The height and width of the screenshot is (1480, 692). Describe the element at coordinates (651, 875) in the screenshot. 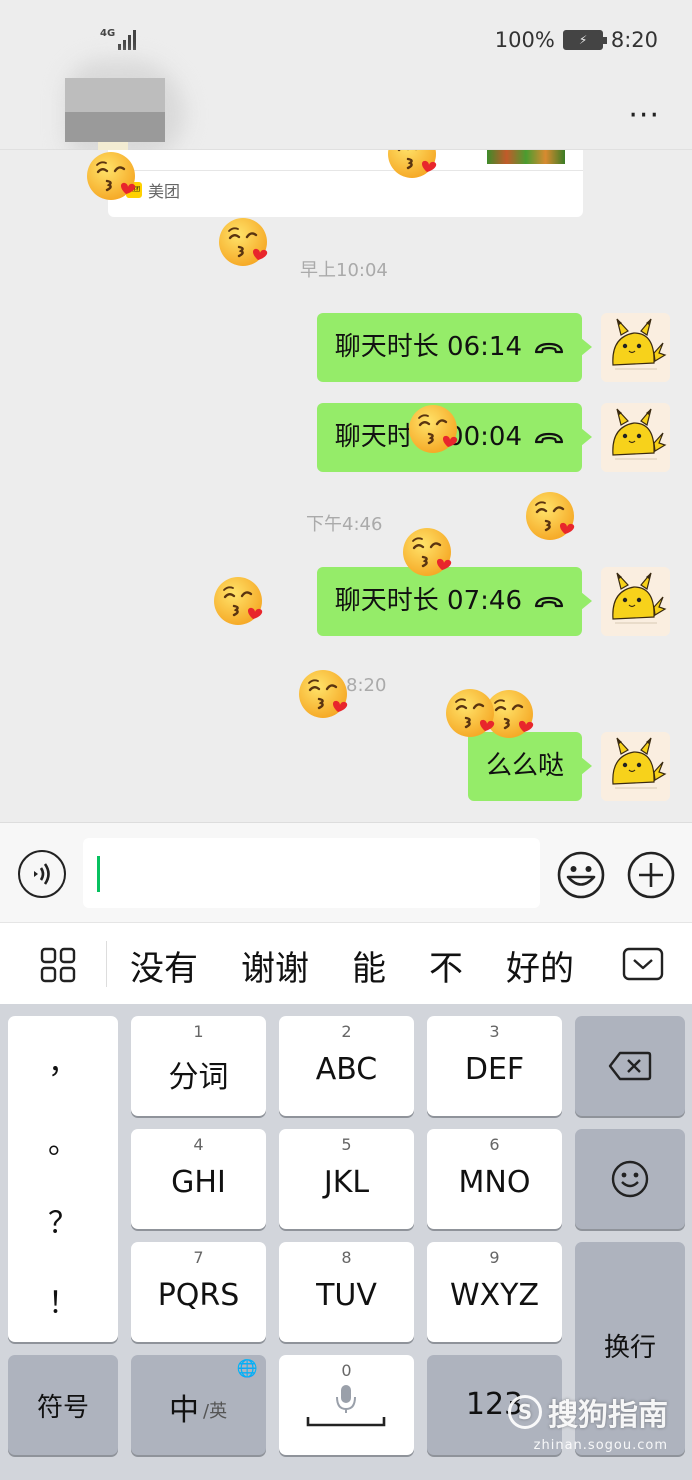

I see `more-functions-button` at that location.